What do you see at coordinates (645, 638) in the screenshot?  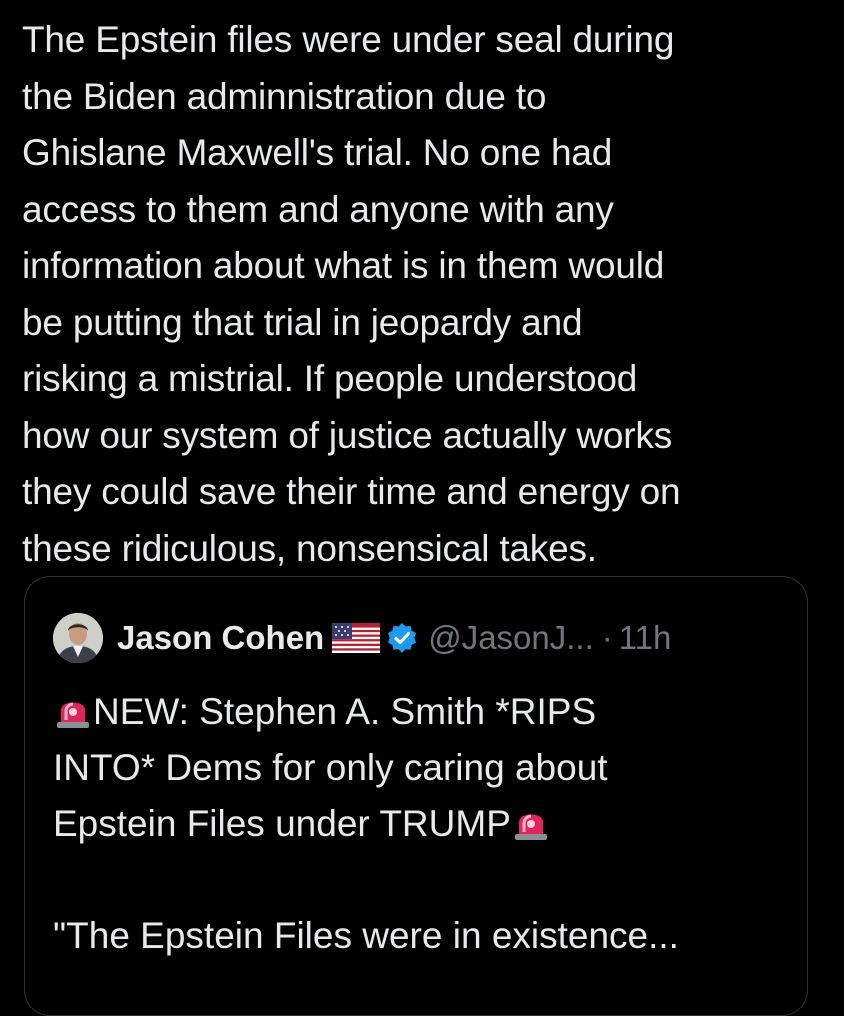 I see `timestamp: 11h` at bounding box center [645, 638].